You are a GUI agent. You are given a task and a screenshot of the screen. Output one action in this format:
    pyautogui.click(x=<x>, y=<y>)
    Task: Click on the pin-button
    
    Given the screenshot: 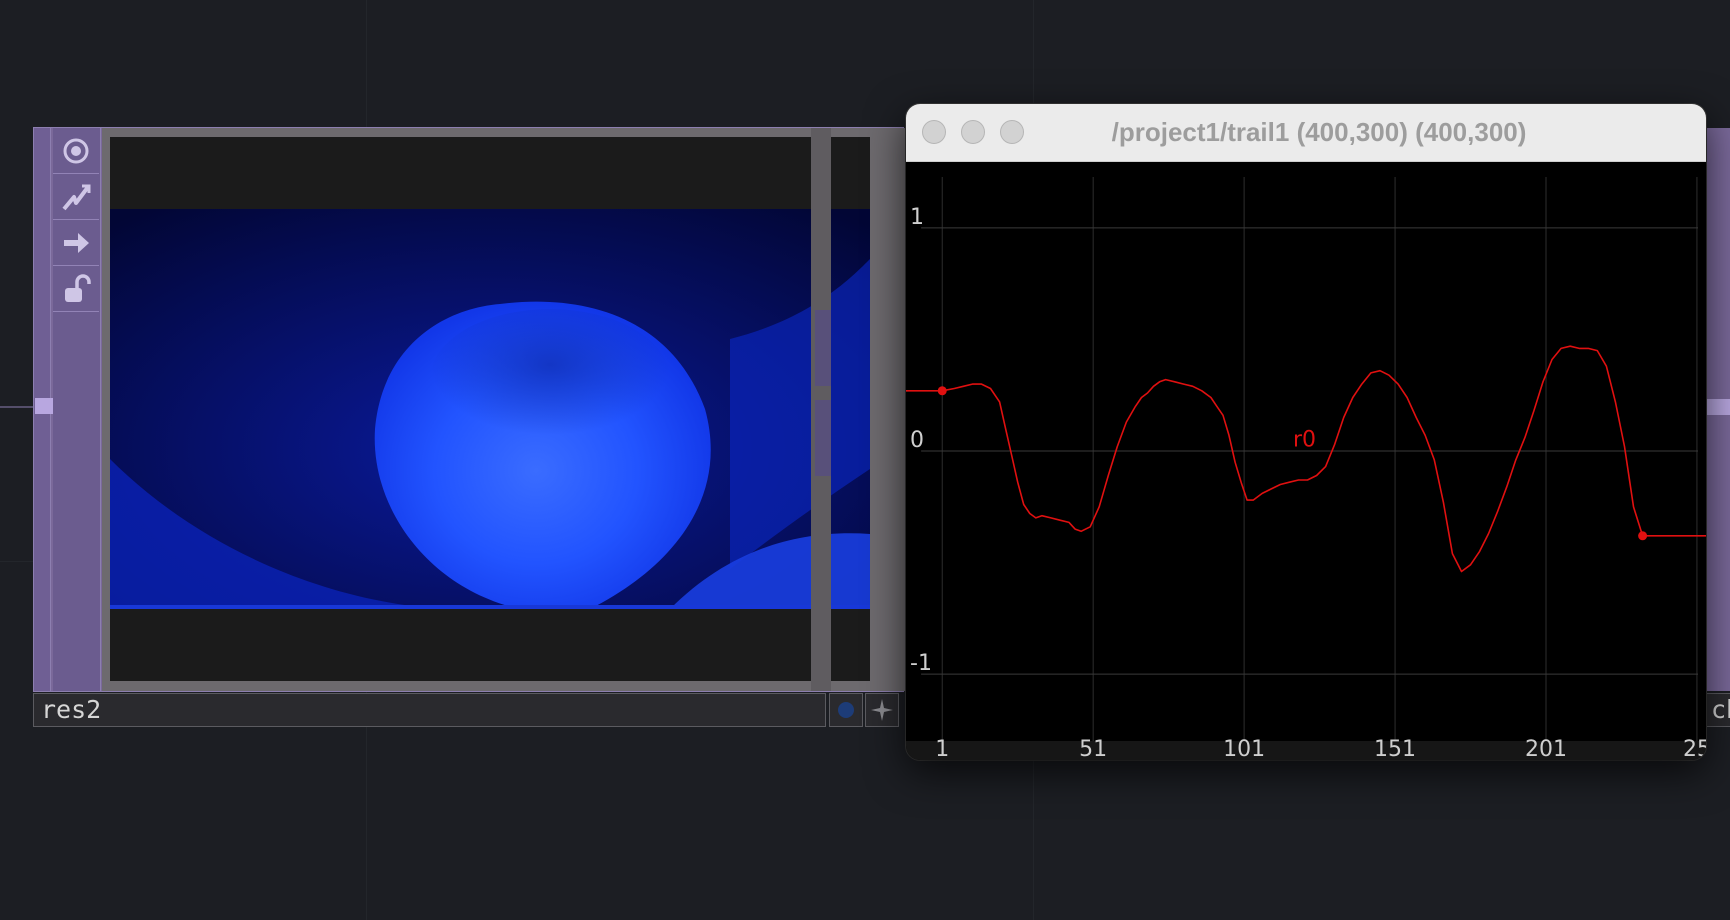 What is the action you would take?
    pyautogui.click(x=882, y=710)
    